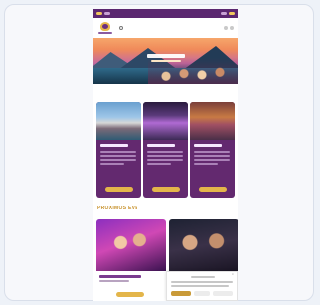 The image size is (320, 305). What do you see at coordinates (223, 293) in the screenshot?
I see `cookie-preferences-button` at bounding box center [223, 293].